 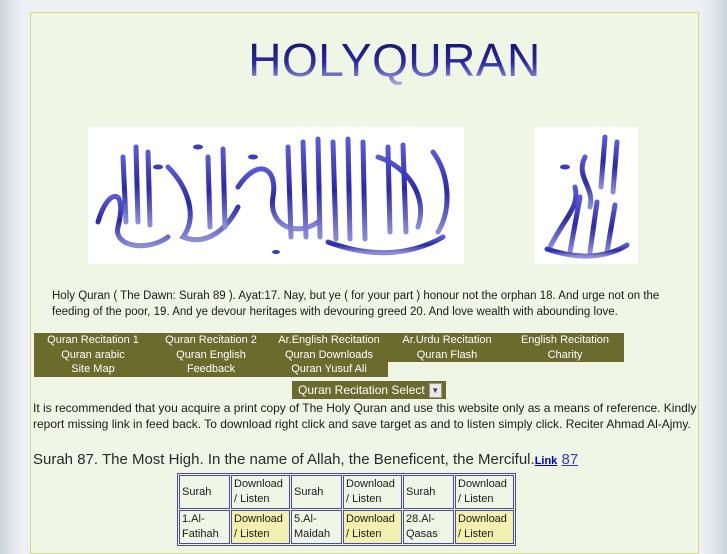 What do you see at coordinates (565, 340) in the screenshot?
I see `menu-item-english-recitation: English Recitation` at bounding box center [565, 340].